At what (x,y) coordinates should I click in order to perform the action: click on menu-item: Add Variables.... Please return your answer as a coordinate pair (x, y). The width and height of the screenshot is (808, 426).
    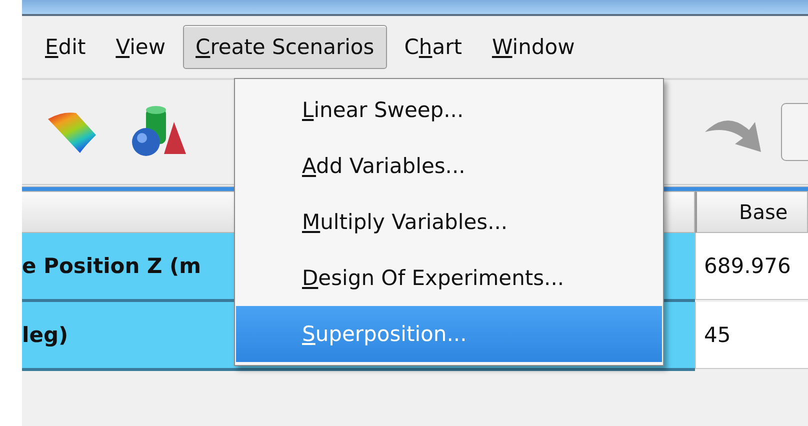
    Looking at the image, I should click on (449, 166).